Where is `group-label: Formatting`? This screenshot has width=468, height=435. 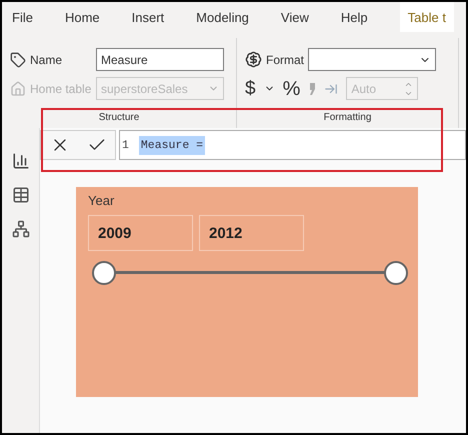 group-label: Formatting is located at coordinates (347, 118).